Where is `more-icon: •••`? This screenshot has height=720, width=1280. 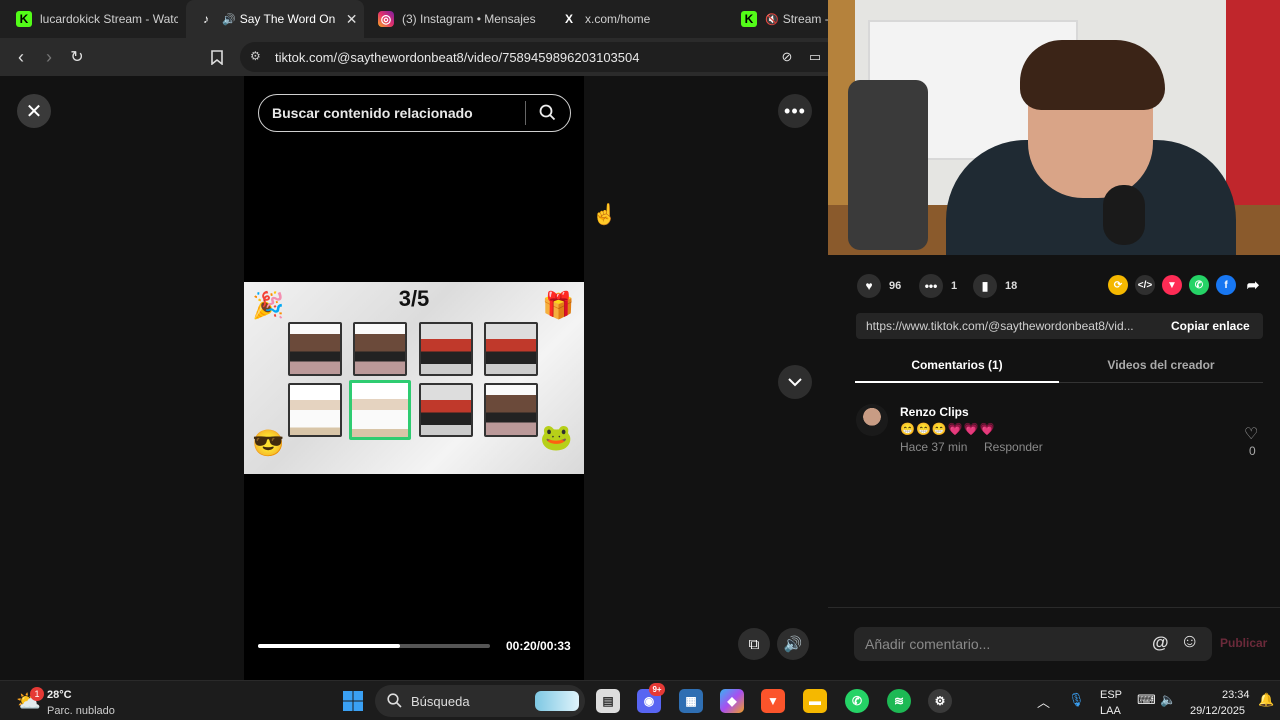
more-icon: ••• is located at coordinates (795, 110).